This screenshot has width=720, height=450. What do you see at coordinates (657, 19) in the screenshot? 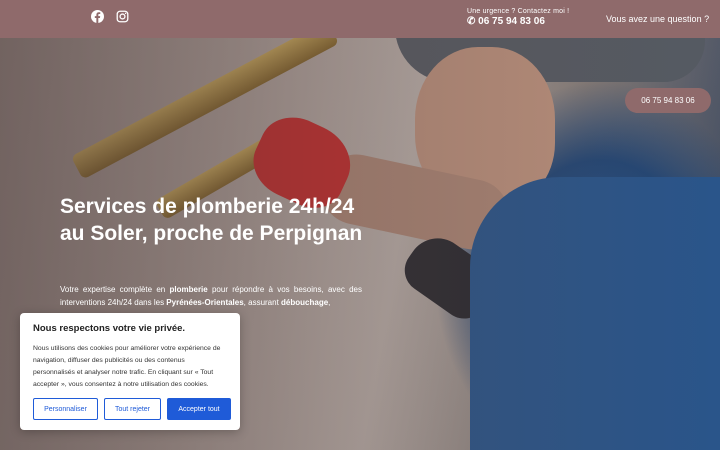
I see `question-link: Vous avez une question ?` at bounding box center [657, 19].